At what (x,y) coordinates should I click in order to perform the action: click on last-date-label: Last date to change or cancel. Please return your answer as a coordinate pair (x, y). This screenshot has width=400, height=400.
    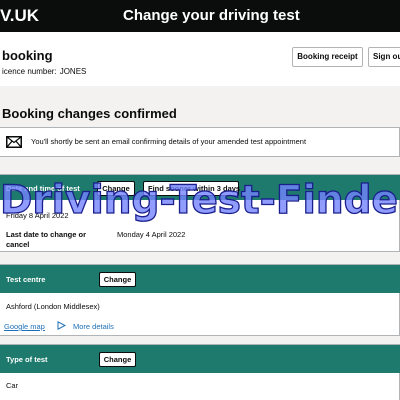
    Looking at the image, I should click on (46, 239).